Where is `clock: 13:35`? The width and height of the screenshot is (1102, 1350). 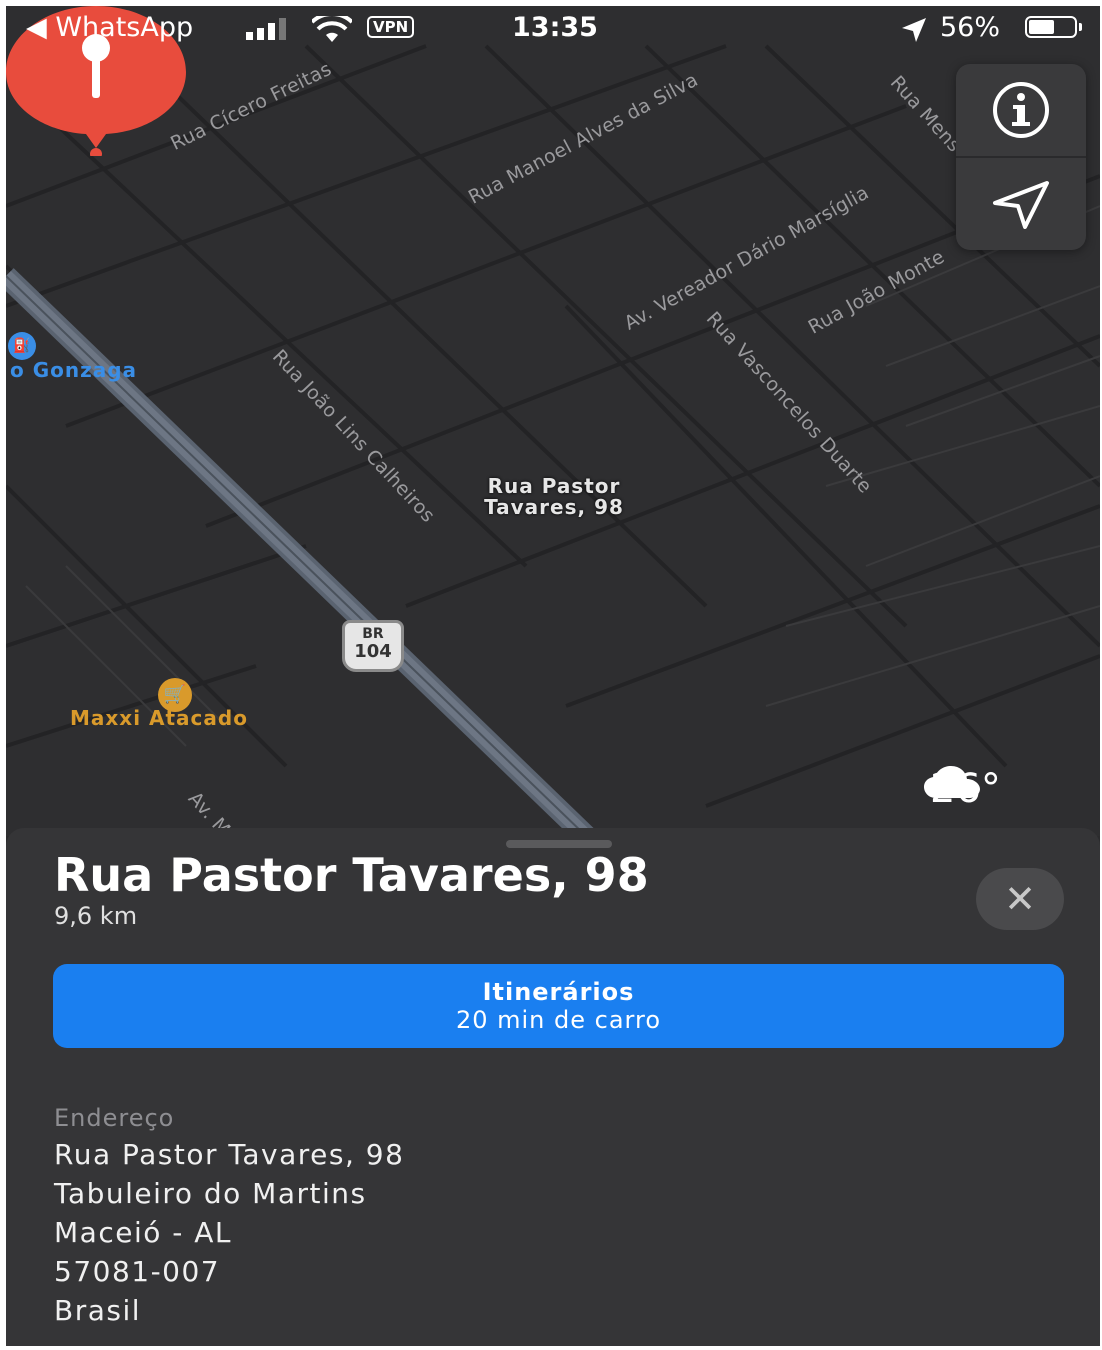 clock: 13:35 is located at coordinates (555, 27).